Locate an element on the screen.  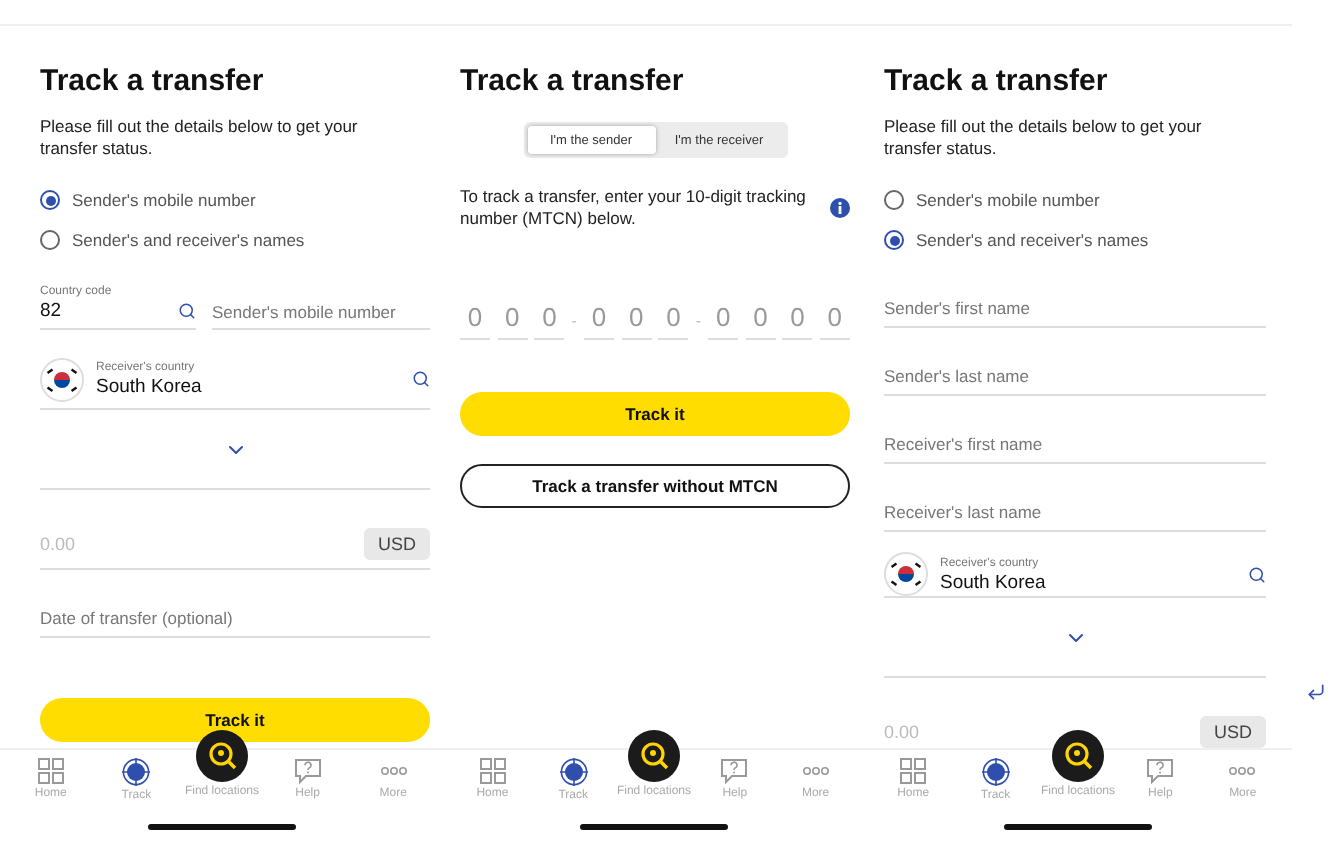
text-field: Receiver's first name is located at coordinates (1075, 442).